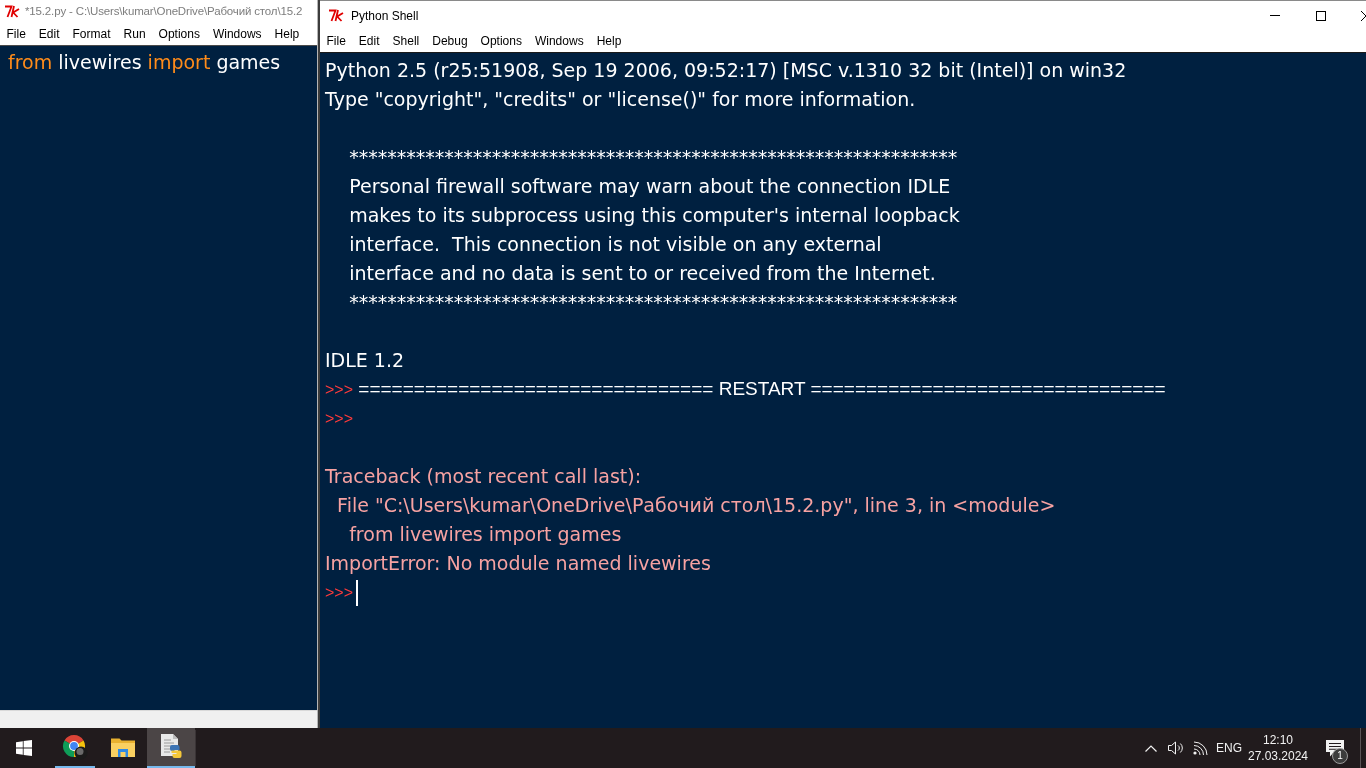 The height and width of the screenshot is (768, 1366). Describe the element at coordinates (483, 477) in the screenshot. I see `error-line: Traceback (most recent call last):` at that location.